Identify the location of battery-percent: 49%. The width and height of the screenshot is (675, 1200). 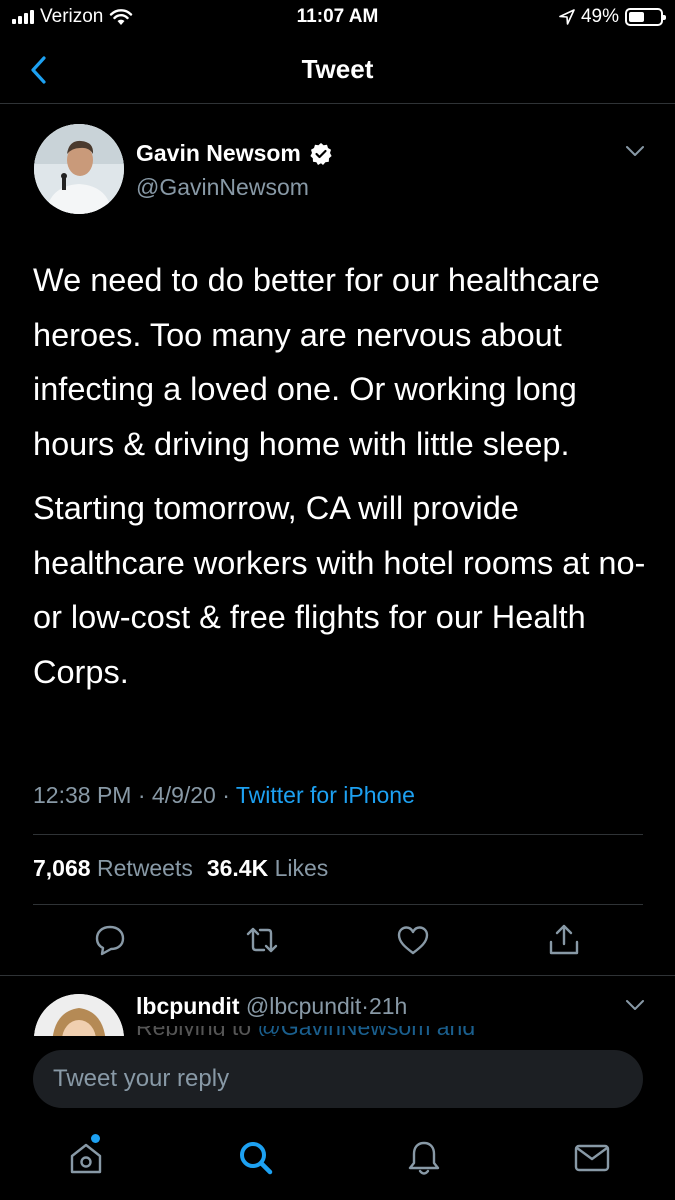
(599, 16).